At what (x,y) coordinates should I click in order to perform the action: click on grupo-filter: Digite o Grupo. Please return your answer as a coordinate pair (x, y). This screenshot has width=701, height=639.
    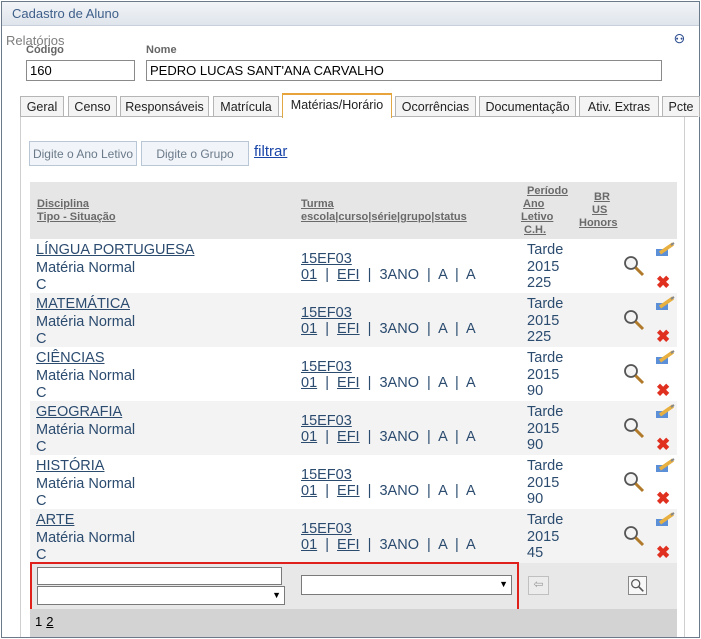
    Looking at the image, I should click on (195, 153).